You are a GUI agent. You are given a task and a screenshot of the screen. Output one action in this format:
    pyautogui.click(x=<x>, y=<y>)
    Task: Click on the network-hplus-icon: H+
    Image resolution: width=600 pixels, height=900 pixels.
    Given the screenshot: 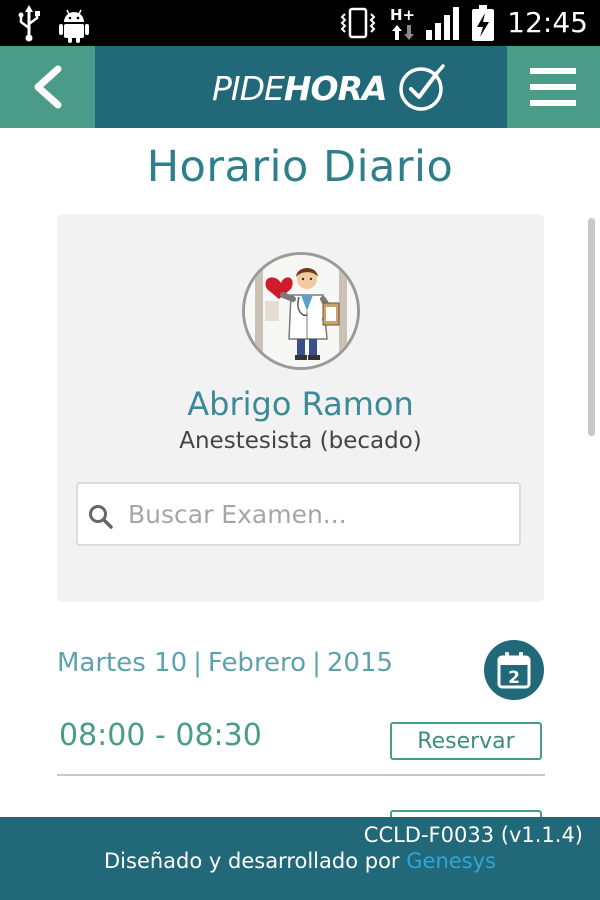 What is the action you would take?
    pyautogui.click(x=404, y=23)
    